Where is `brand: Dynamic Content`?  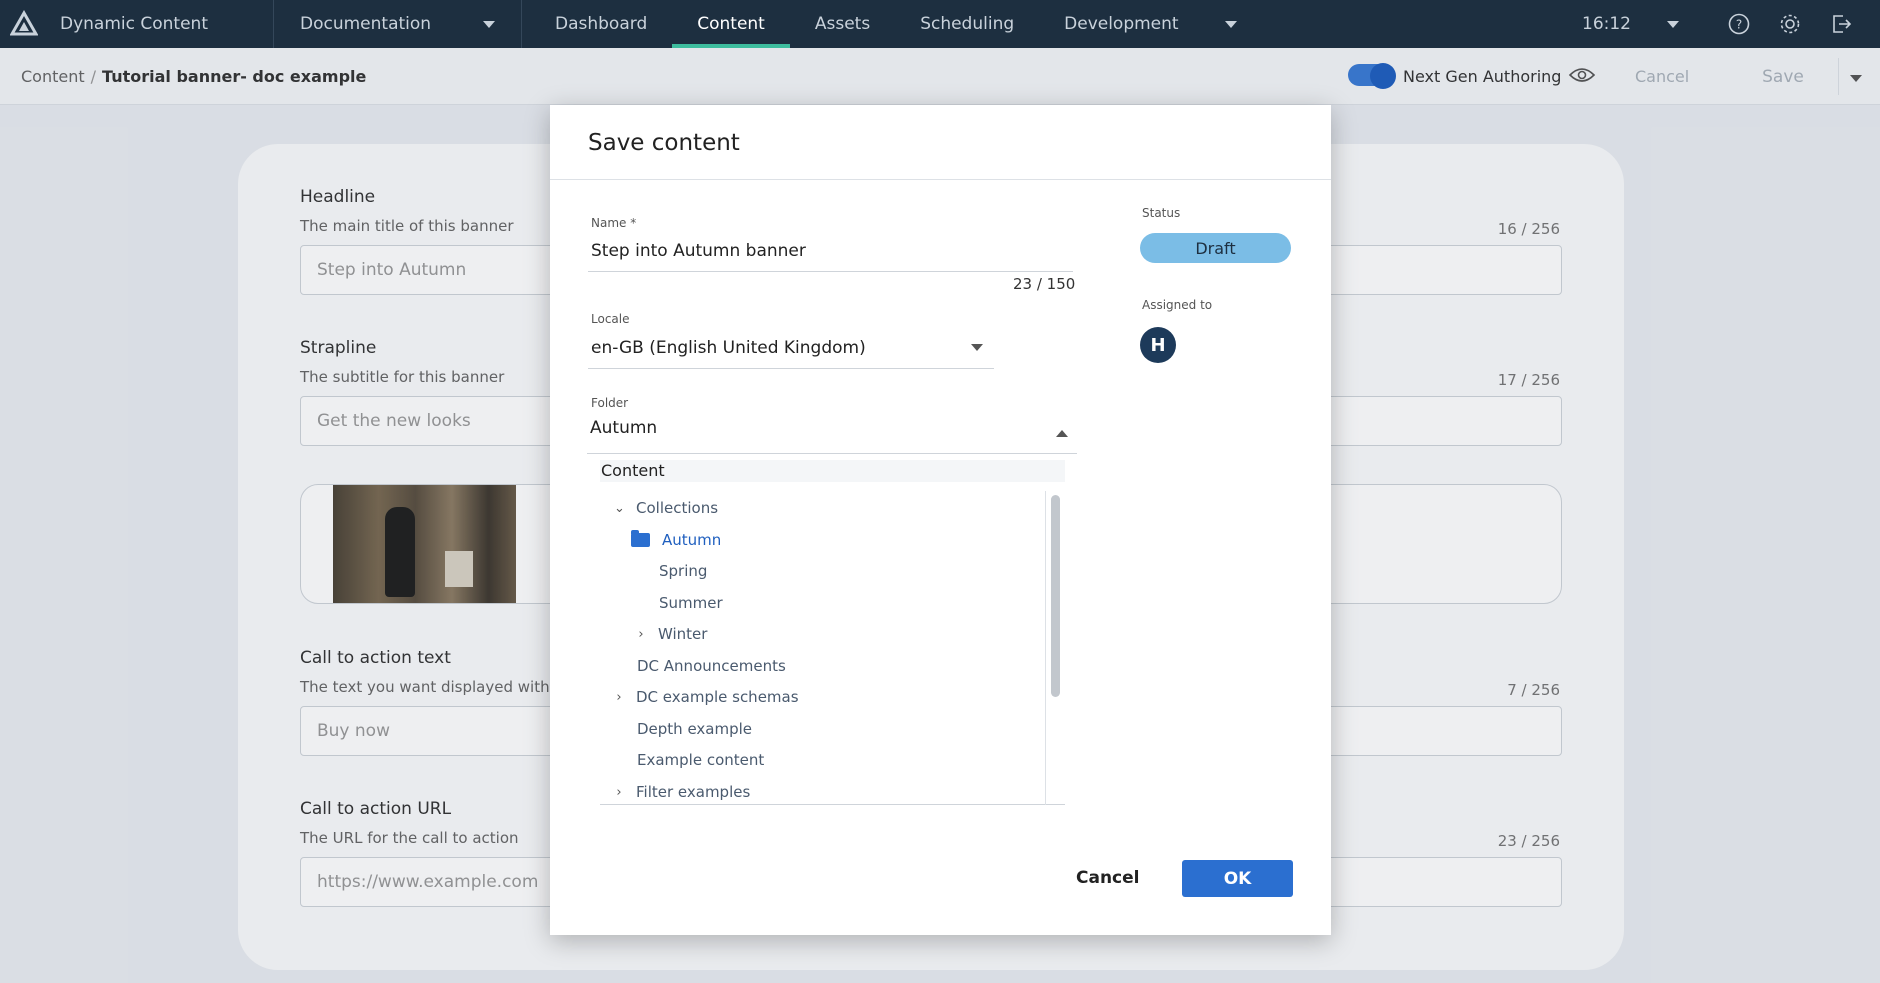
brand: Dynamic Content is located at coordinates (137, 24).